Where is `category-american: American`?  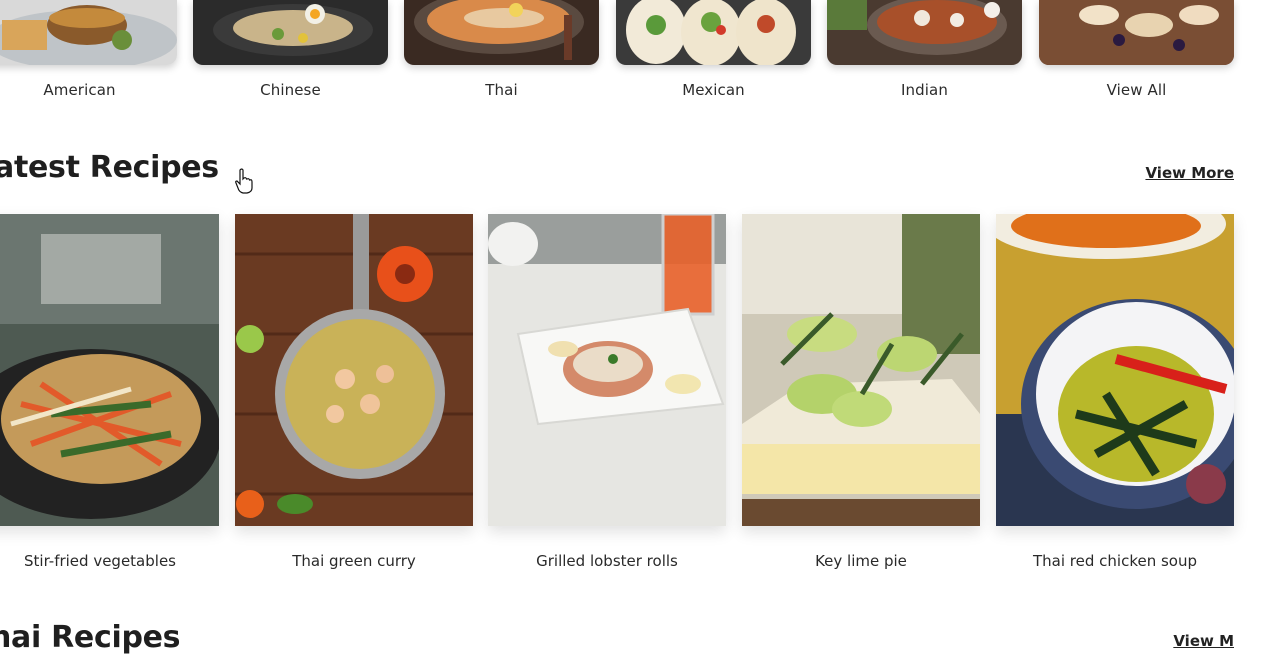 category-american: American is located at coordinates (88, 49).